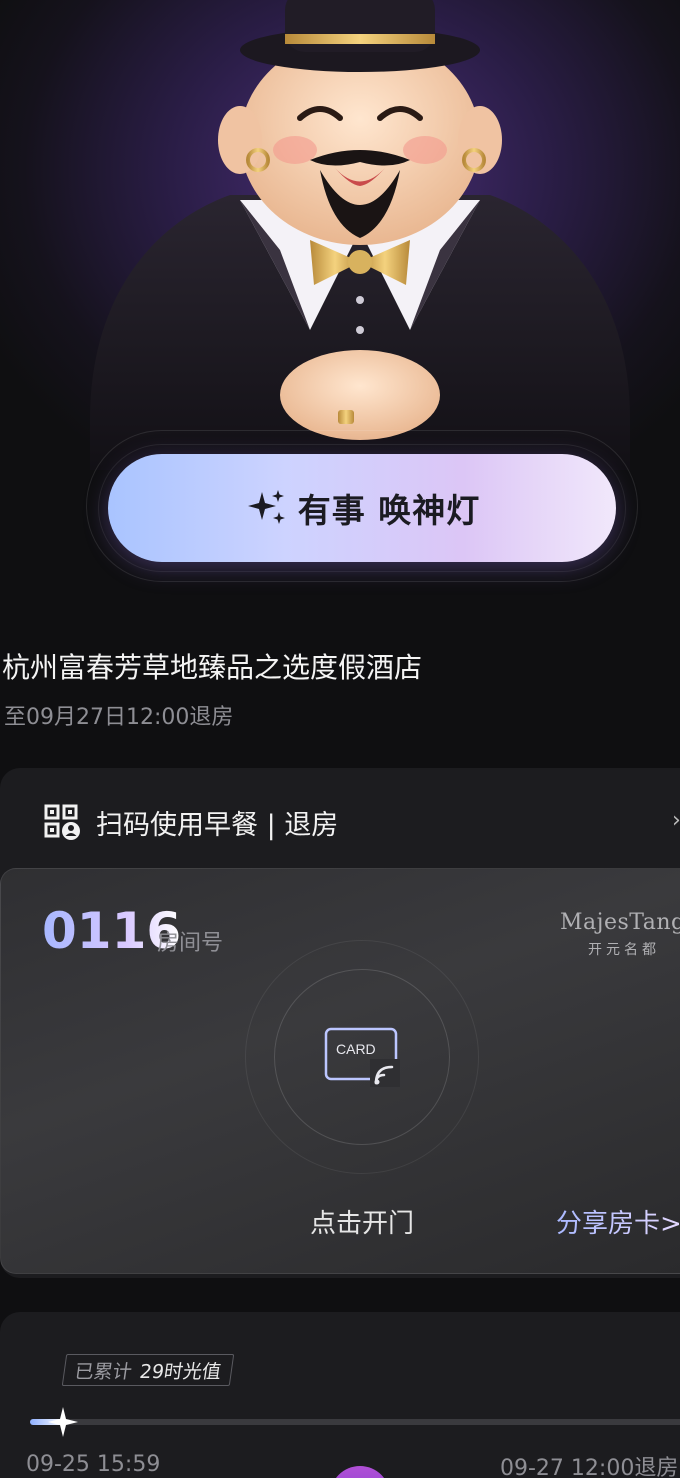 The image size is (680, 1478). I want to click on scan-label: 扫码使用早餐 | 退房, so click(217, 825).